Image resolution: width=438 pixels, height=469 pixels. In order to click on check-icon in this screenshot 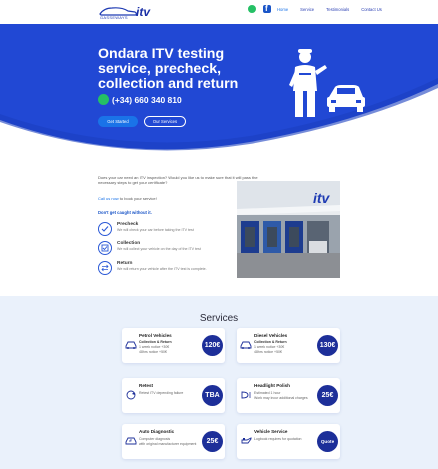, I will do `click(105, 229)`.